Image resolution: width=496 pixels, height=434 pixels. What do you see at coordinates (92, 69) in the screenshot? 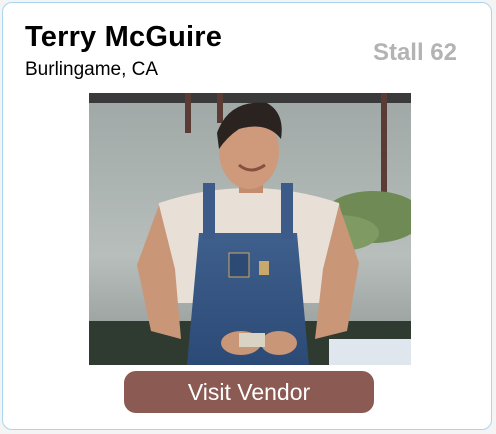
I see `vendor-location: Burlingame, CA` at bounding box center [92, 69].